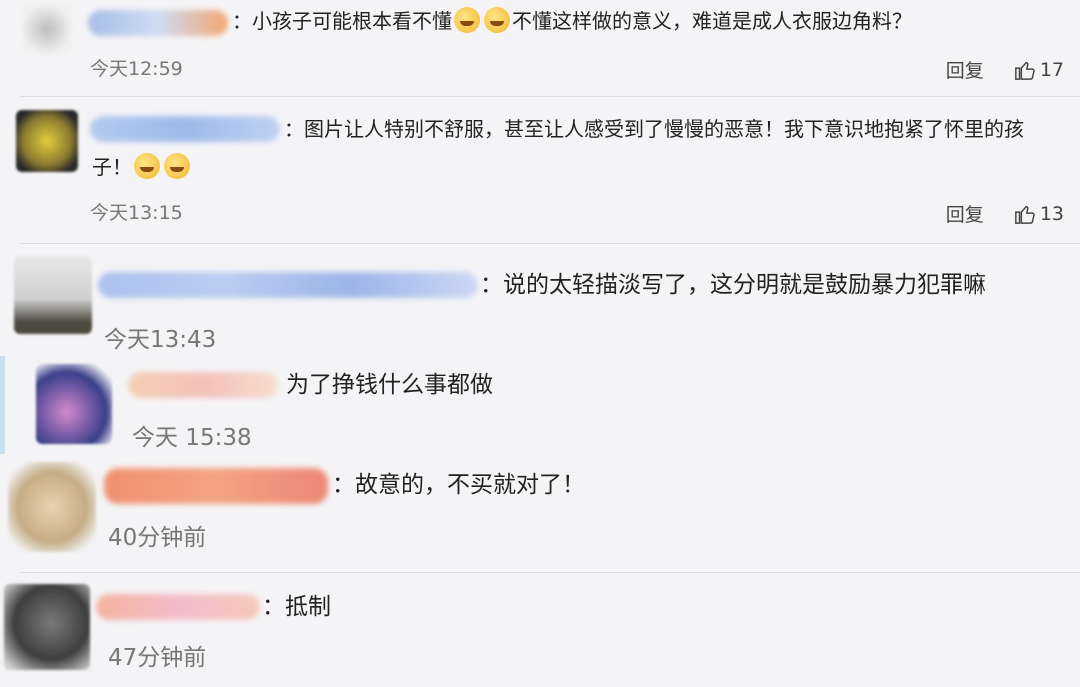 The height and width of the screenshot is (687, 1080). I want to click on like-count: 17, so click(1051, 69).